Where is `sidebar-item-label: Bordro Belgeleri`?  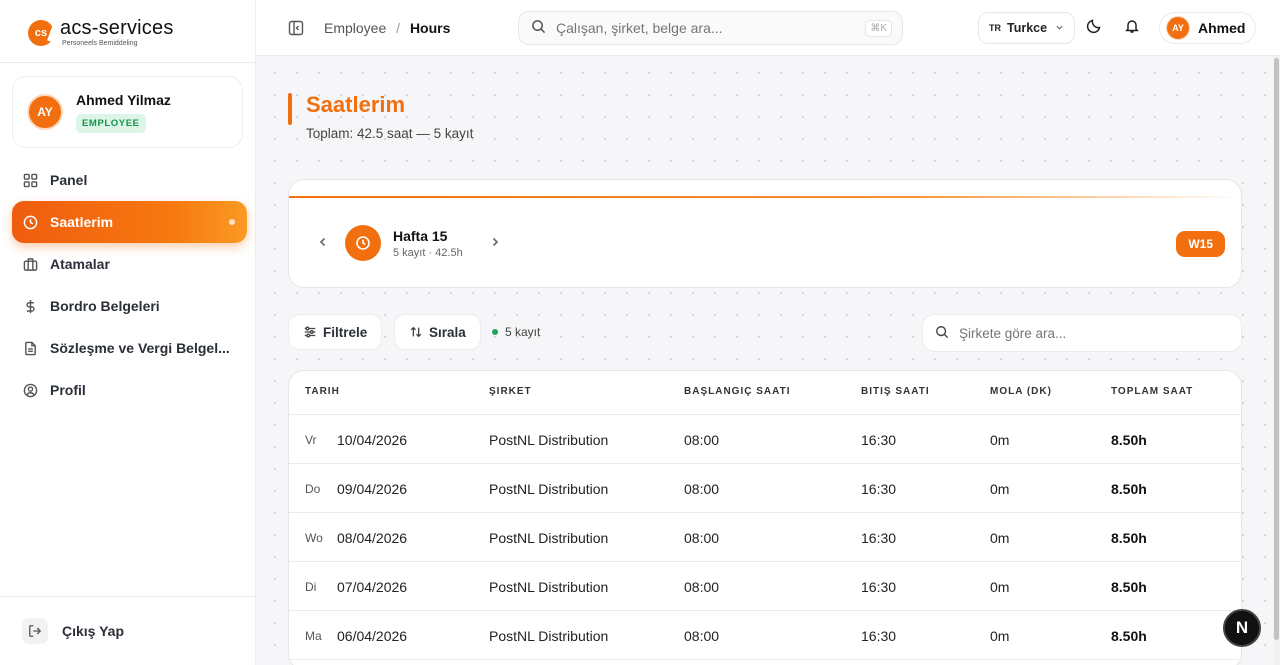 sidebar-item-label: Bordro Belgeleri is located at coordinates (105, 306).